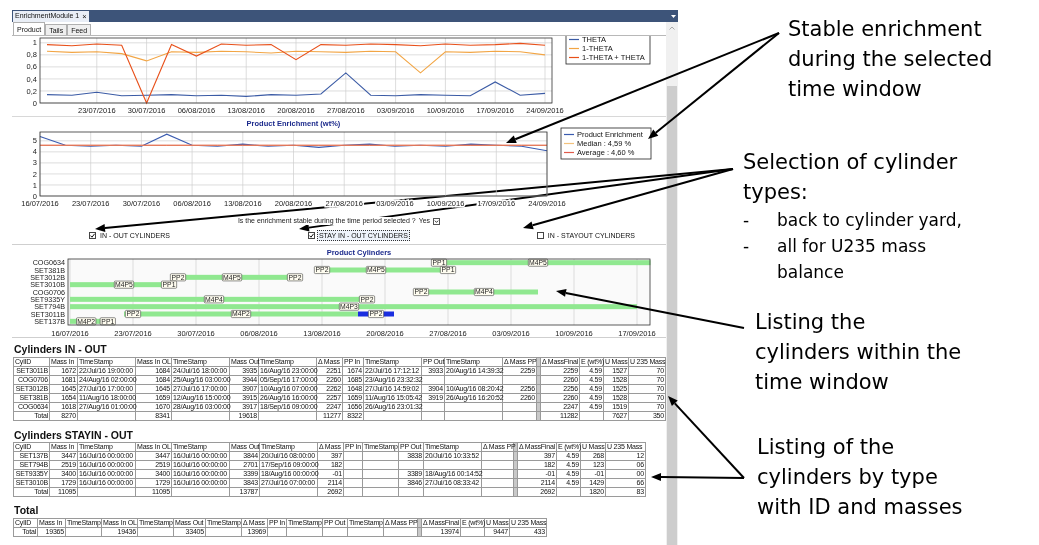 Image resolution: width=1039 pixels, height=545 pixels. I want to click on callout-text: Stable enrichment during the selected time window, so click(891, 59).